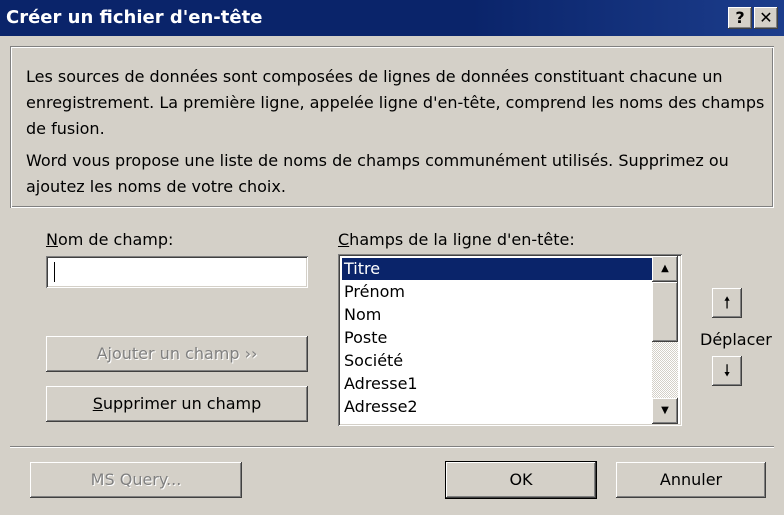 Image resolution: width=784 pixels, height=515 pixels. What do you see at coordinates (392, 18) in the screenshot?
I see `title-bar: Créer un fichier d'en-tête ? ✕` at bounding box center [392, 18].